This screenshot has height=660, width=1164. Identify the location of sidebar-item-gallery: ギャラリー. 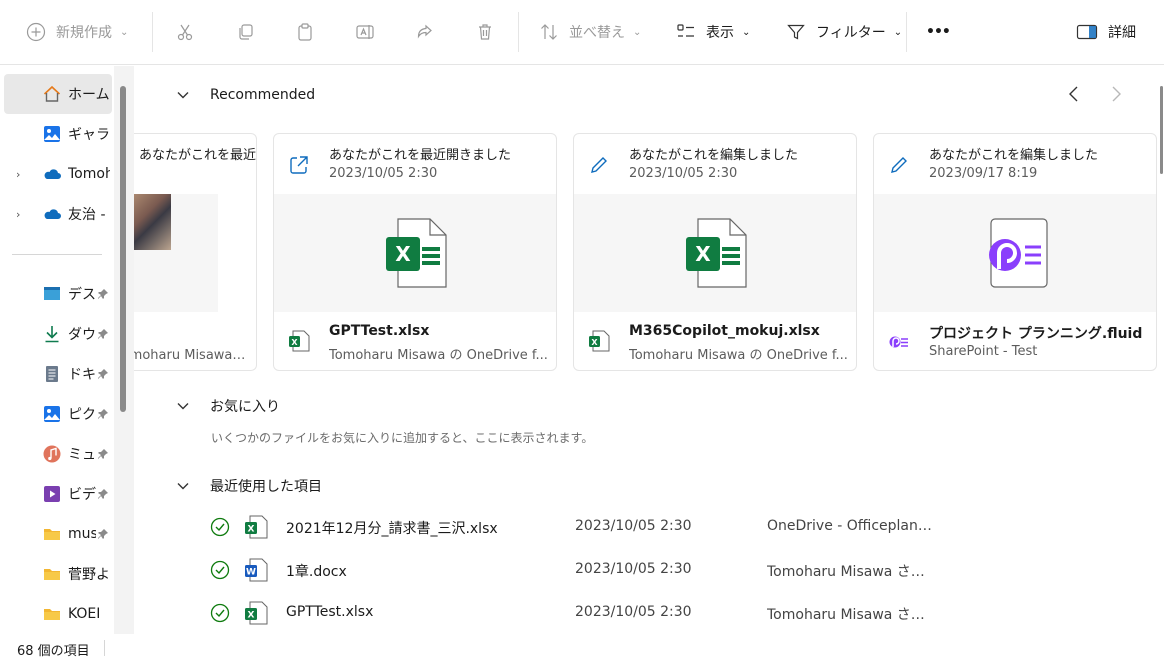
(58, 134).